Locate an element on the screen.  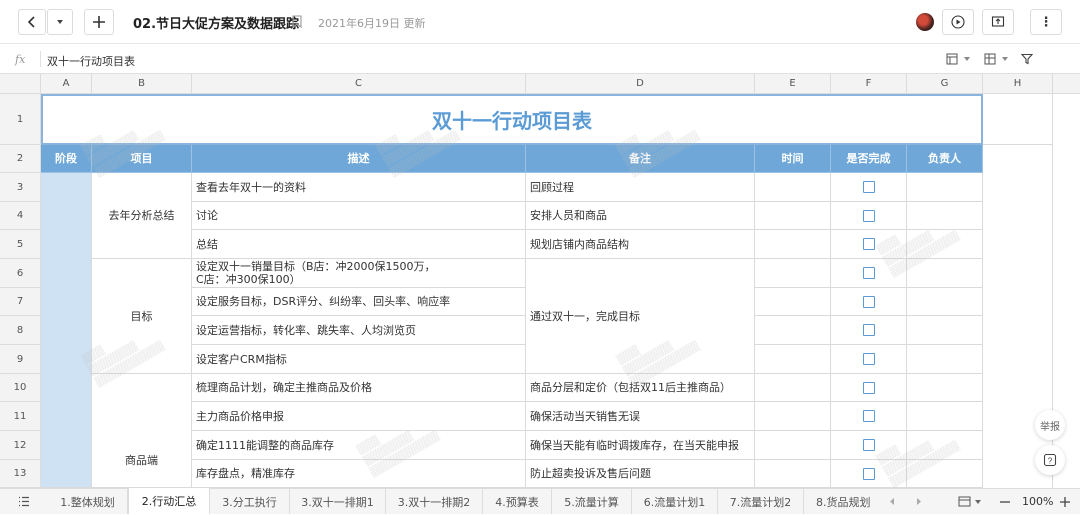
description-cell: 主力商品价格申报 is located at coordinates (359, 416).